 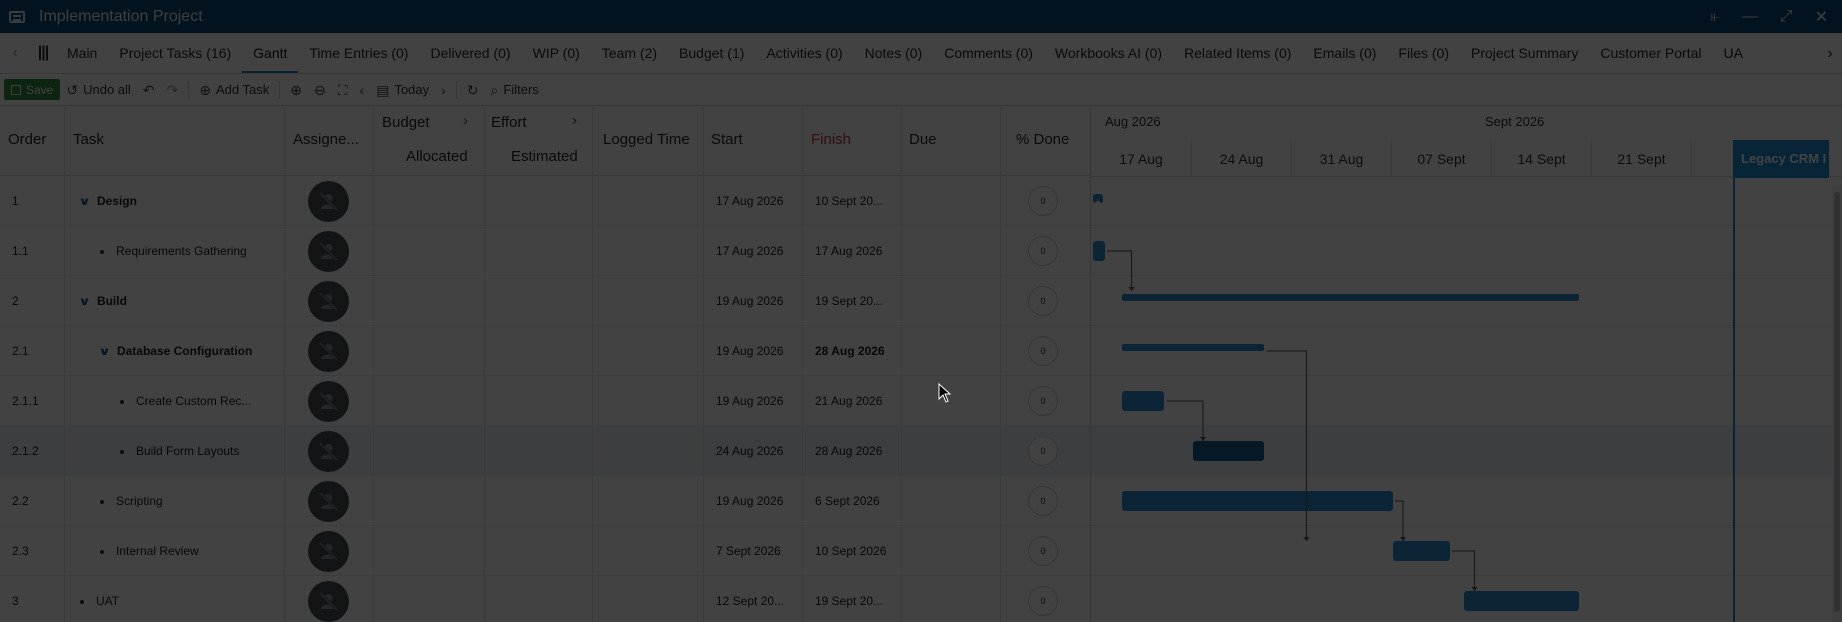 What do you see at coordinates (857, 401) in the screenshot?
I see `finish-cell: 21 Aug 2026` at bounding box center [857, 401].